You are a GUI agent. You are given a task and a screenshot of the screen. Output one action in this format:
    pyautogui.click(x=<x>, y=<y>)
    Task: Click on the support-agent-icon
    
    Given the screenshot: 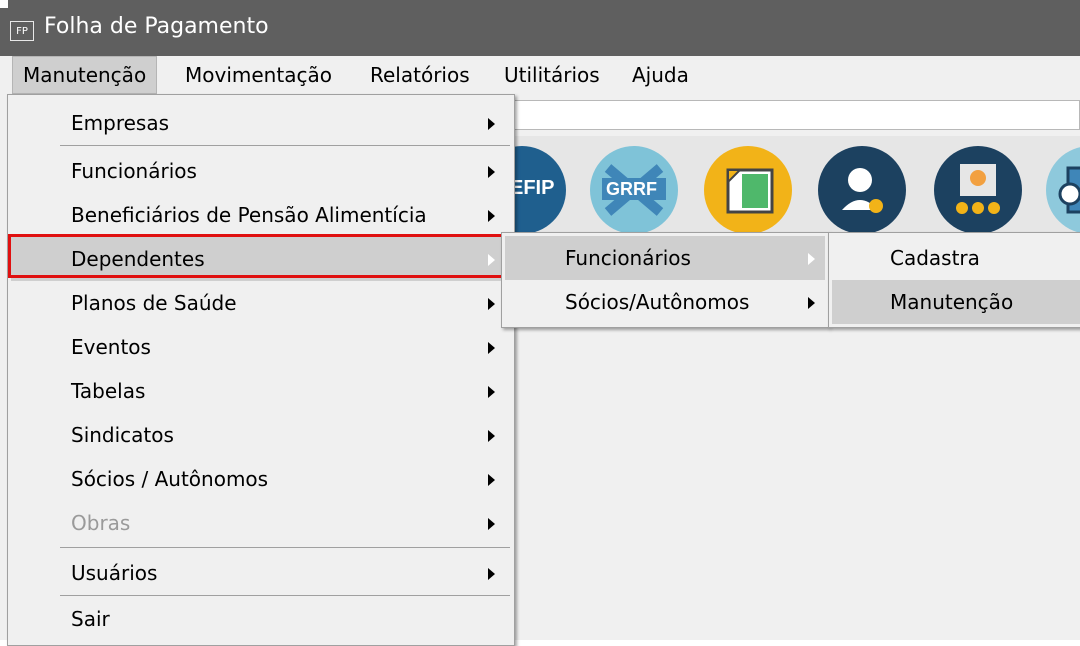 What is the action you would take?
    pyautogui.click(x=862, y=190)
    